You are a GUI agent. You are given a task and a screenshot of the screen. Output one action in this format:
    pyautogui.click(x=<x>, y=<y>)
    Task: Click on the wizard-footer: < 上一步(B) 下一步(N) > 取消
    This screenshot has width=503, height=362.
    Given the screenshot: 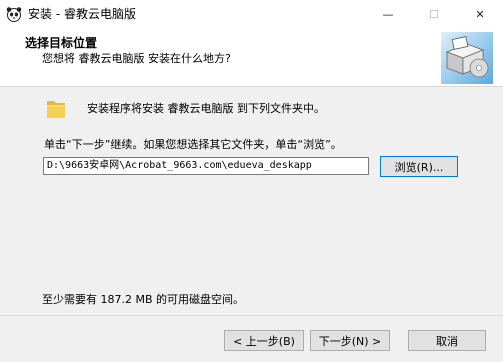 What is the action you would take?
    pyautogui.click(x=251, y=338)
    